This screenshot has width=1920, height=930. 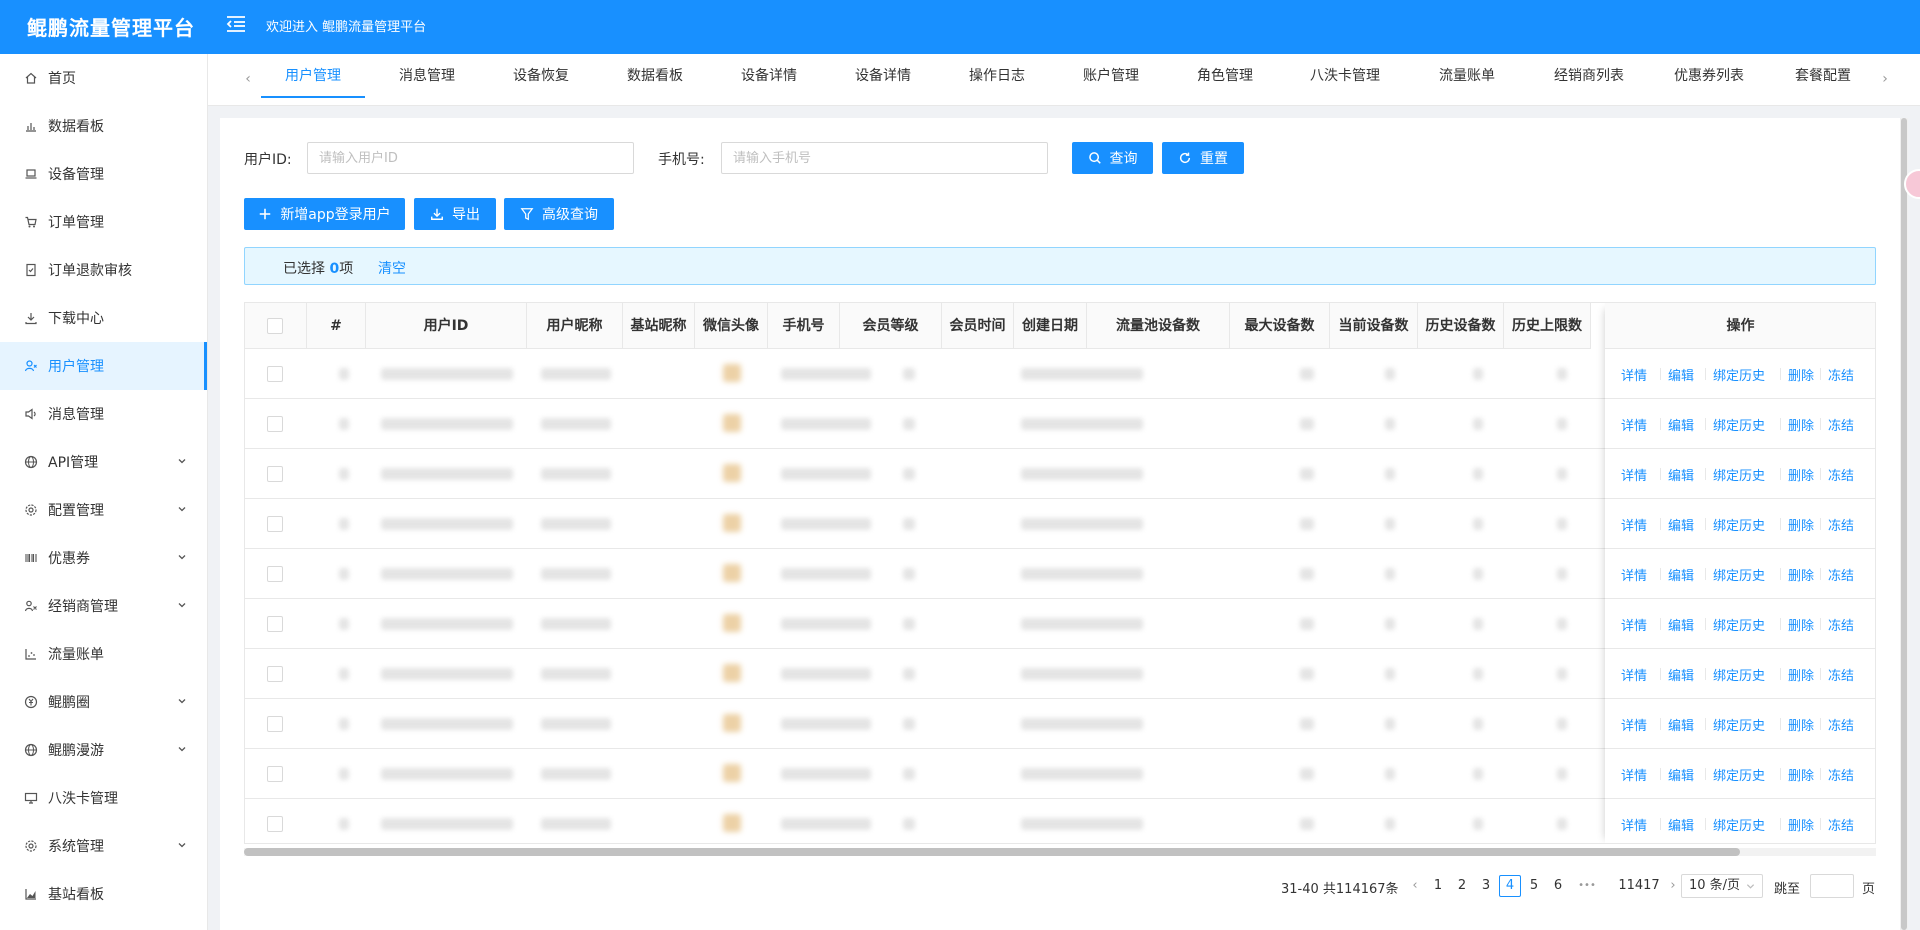 What do you see at coordinates (103, 78) in the screenshot?
I see `sidebar-item-0: 首页` at bounding box center [103, 78].